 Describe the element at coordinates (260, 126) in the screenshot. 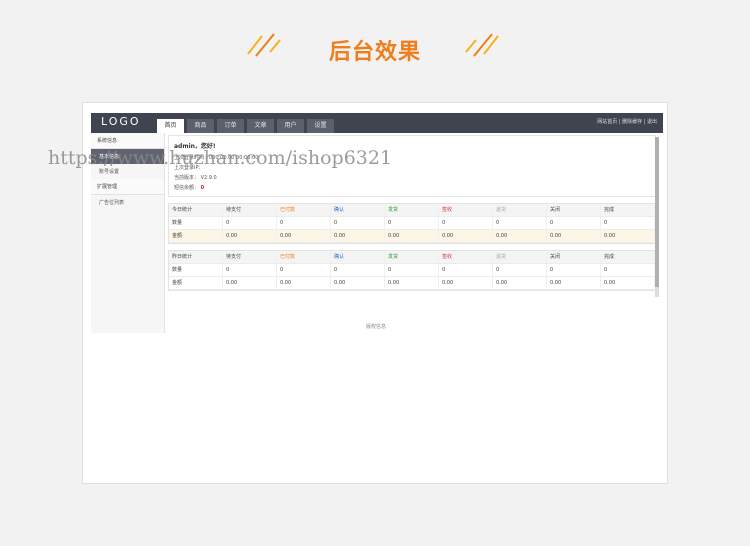

I see `nav-tab-articles: 文章` at that location.